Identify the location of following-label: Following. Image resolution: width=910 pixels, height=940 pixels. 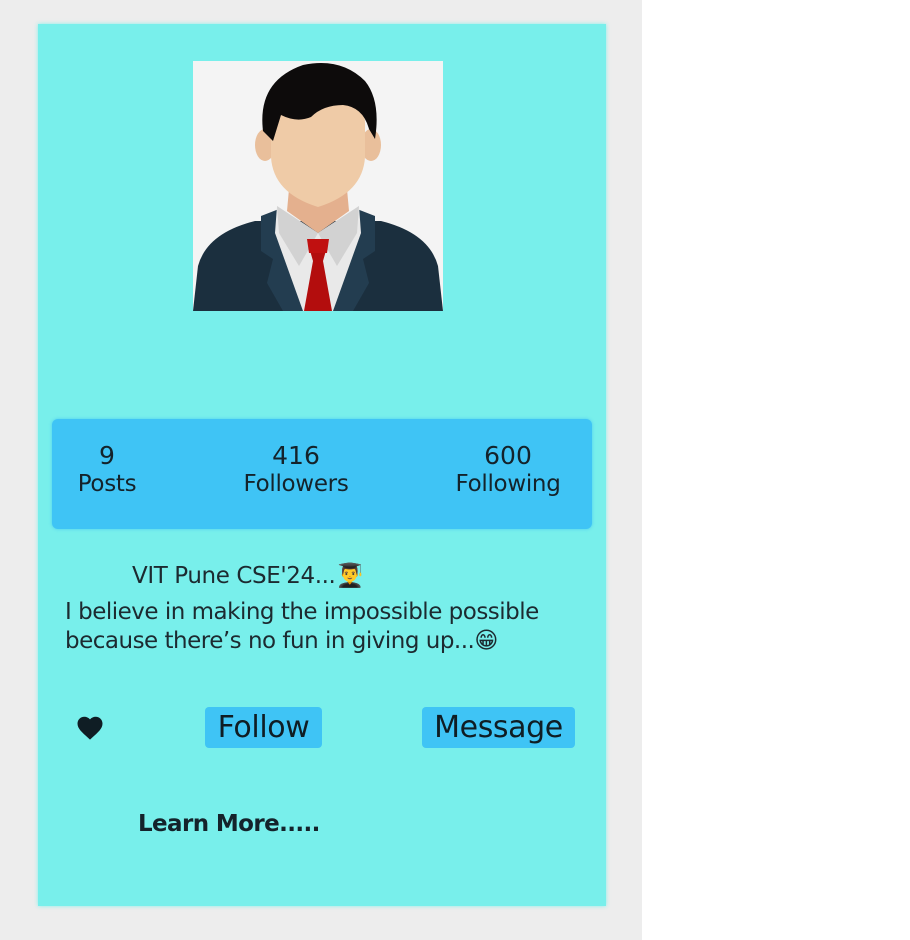
(508, 484).